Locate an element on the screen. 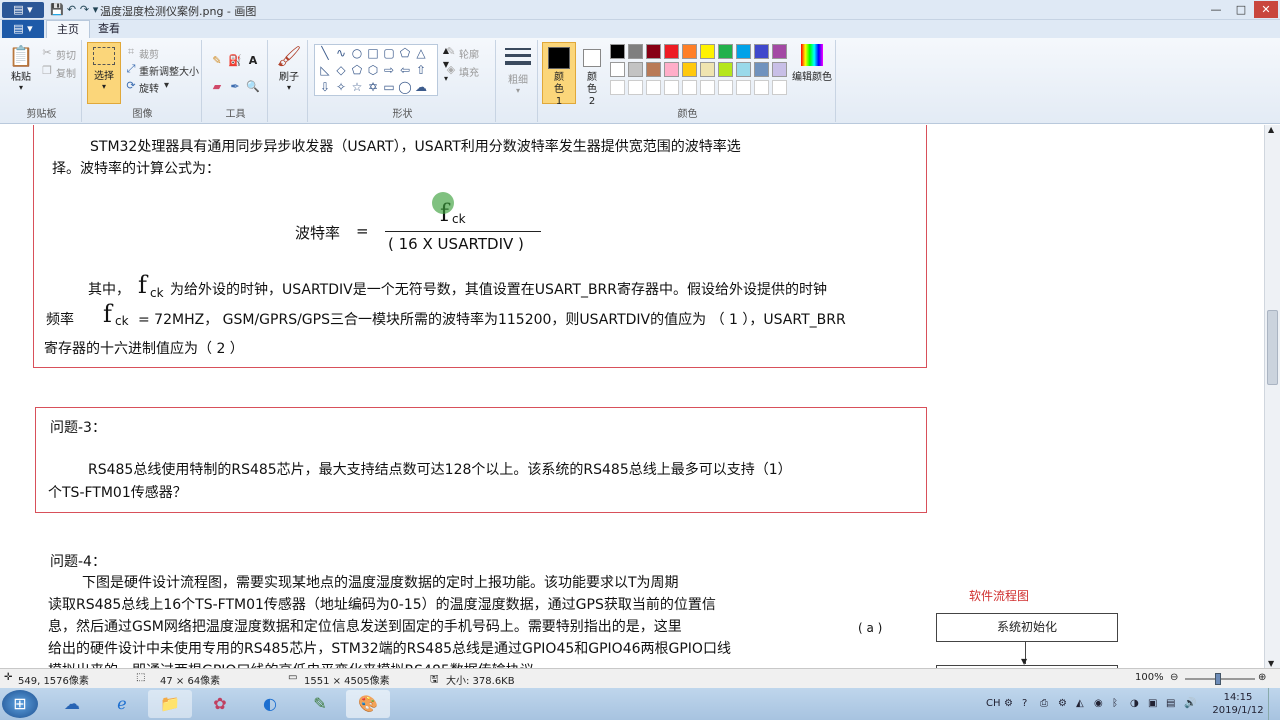 This screenshot has width=1280, height=720. brushes-button: 🖌 刷子 ▾ is located at coordinates (289, 72).